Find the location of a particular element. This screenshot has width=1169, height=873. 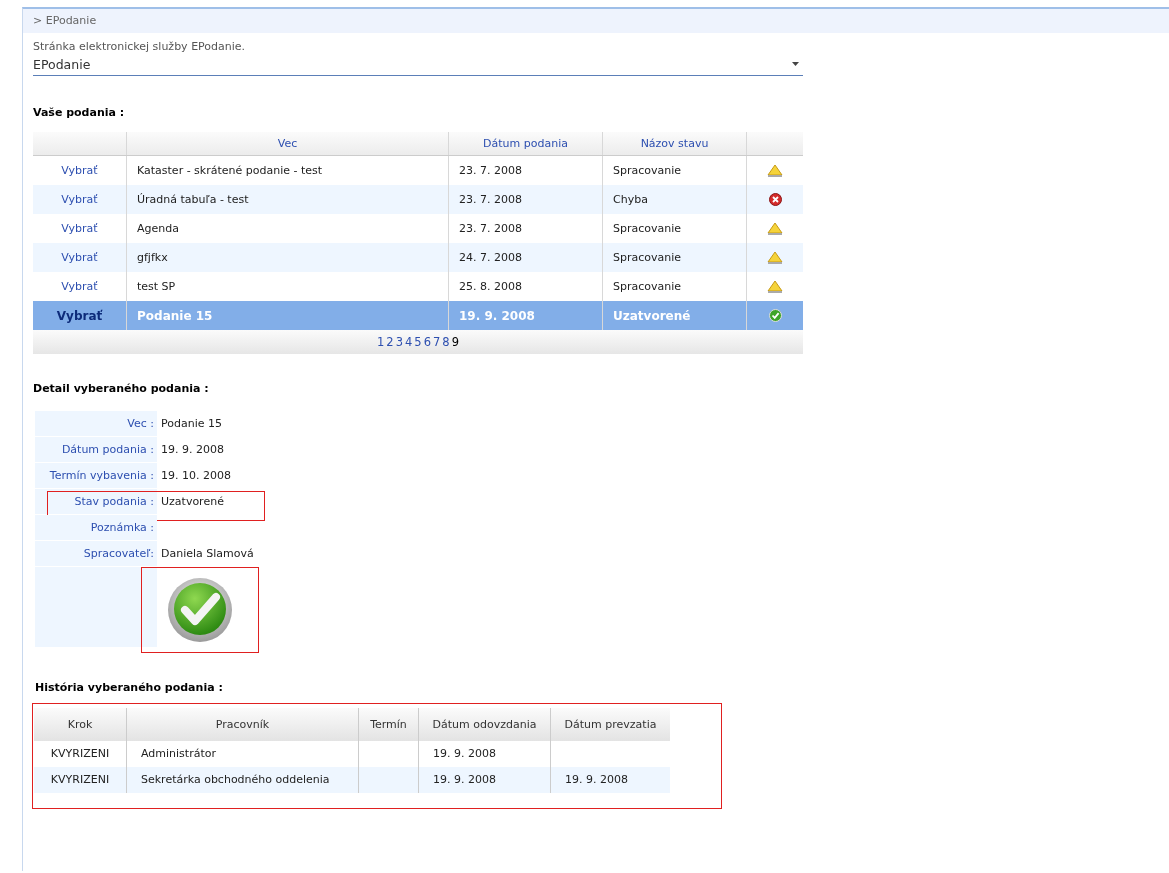

table-cell: Administrátor is located at coordinates (178, 753).